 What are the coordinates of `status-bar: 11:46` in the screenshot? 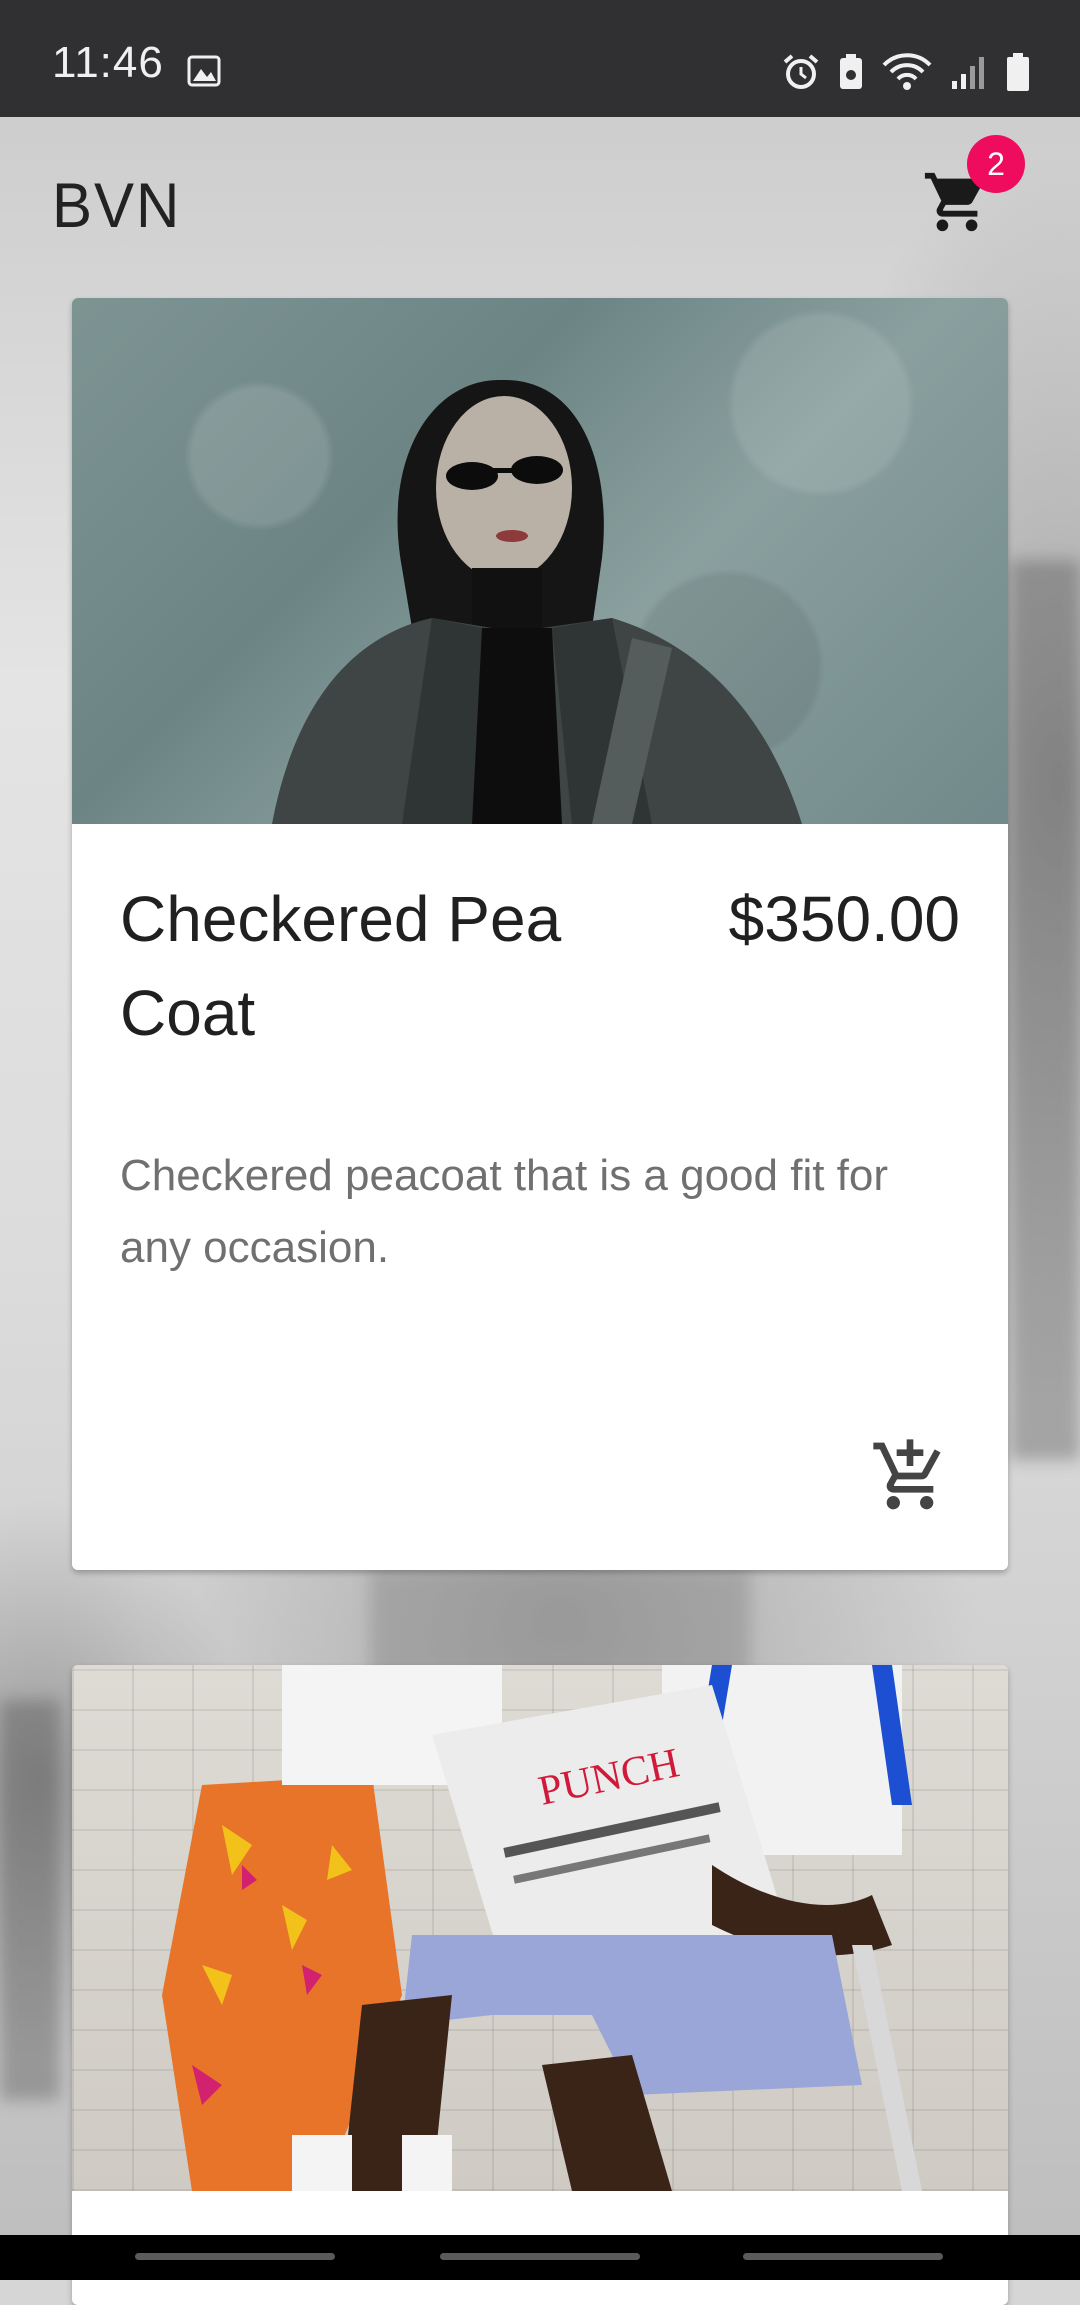 It's located at (540, 58).